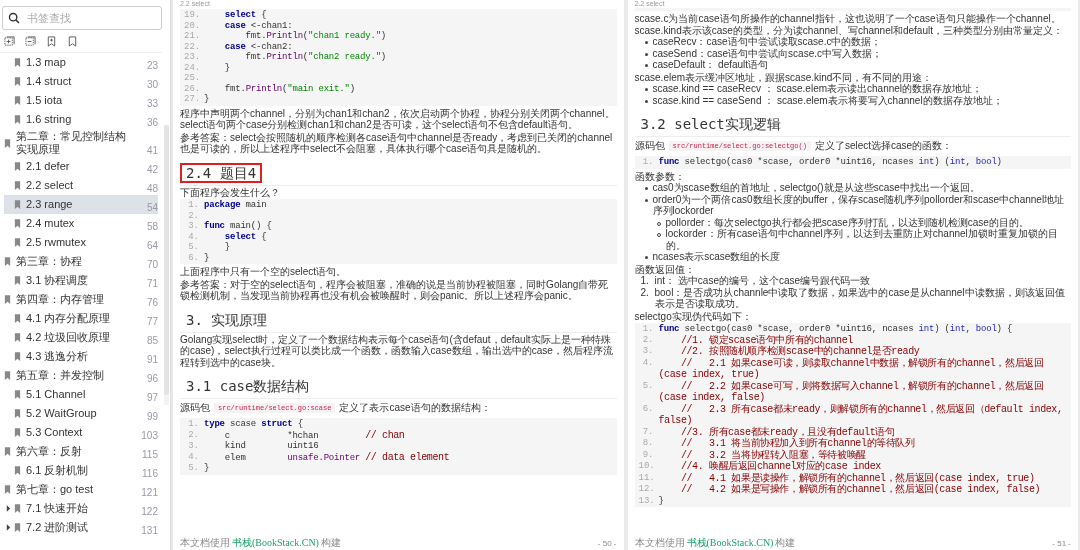 The width and height of the screenshot is (1080, 550). What do you see at coordinates (14, 18) in the screenshot?
I see `search-icon` at bounding box center [14, 18].